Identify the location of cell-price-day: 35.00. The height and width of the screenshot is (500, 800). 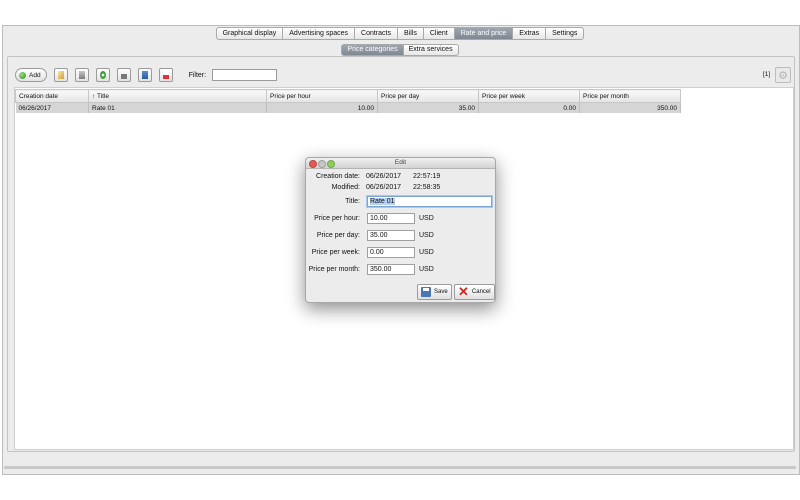
(428, 107).